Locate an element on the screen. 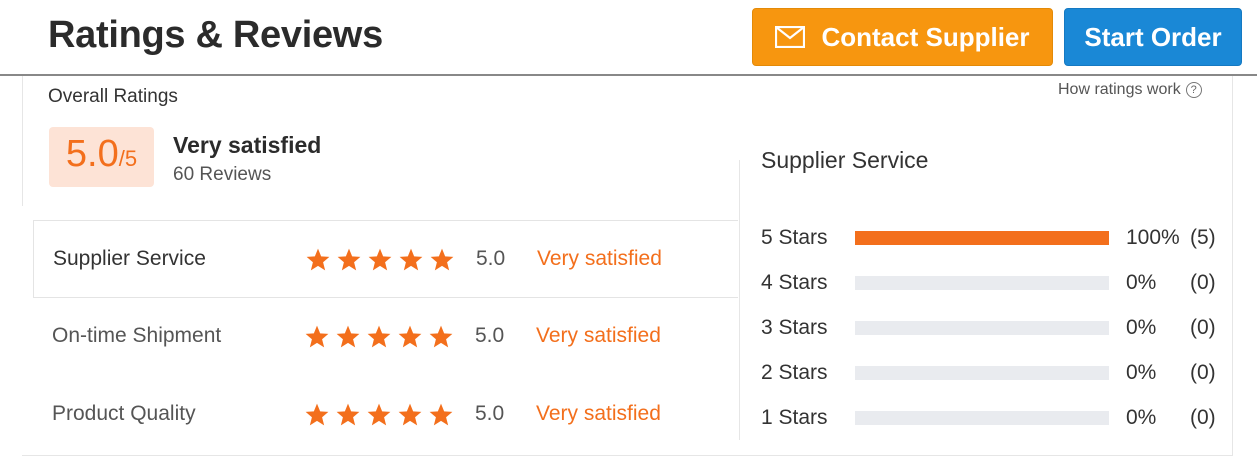 The image size is (1257, 464). overall-score-badge: 5.0 /5 is located at coordinates (101, 157).